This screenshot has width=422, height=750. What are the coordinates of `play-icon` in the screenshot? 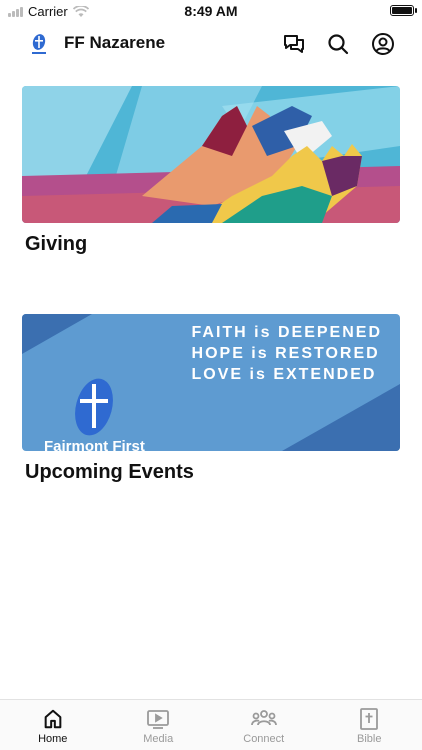 It's located at (158, 719).